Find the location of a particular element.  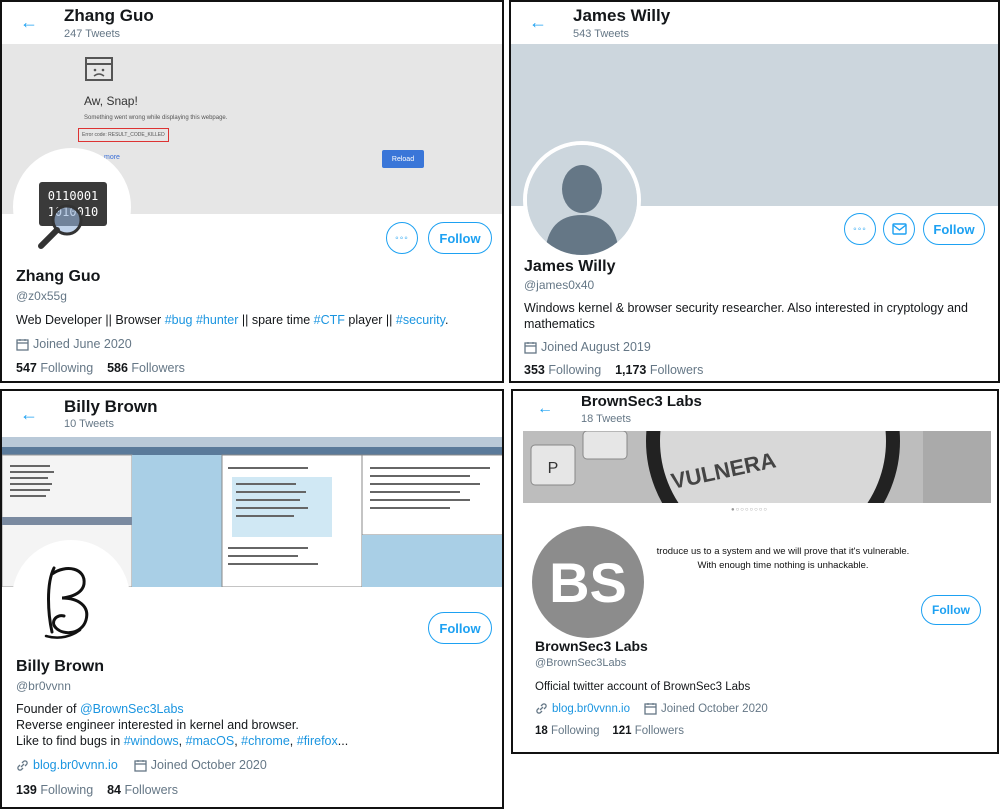

header-tweet-count: 10 Tweets is located at coordinates (89, 424).